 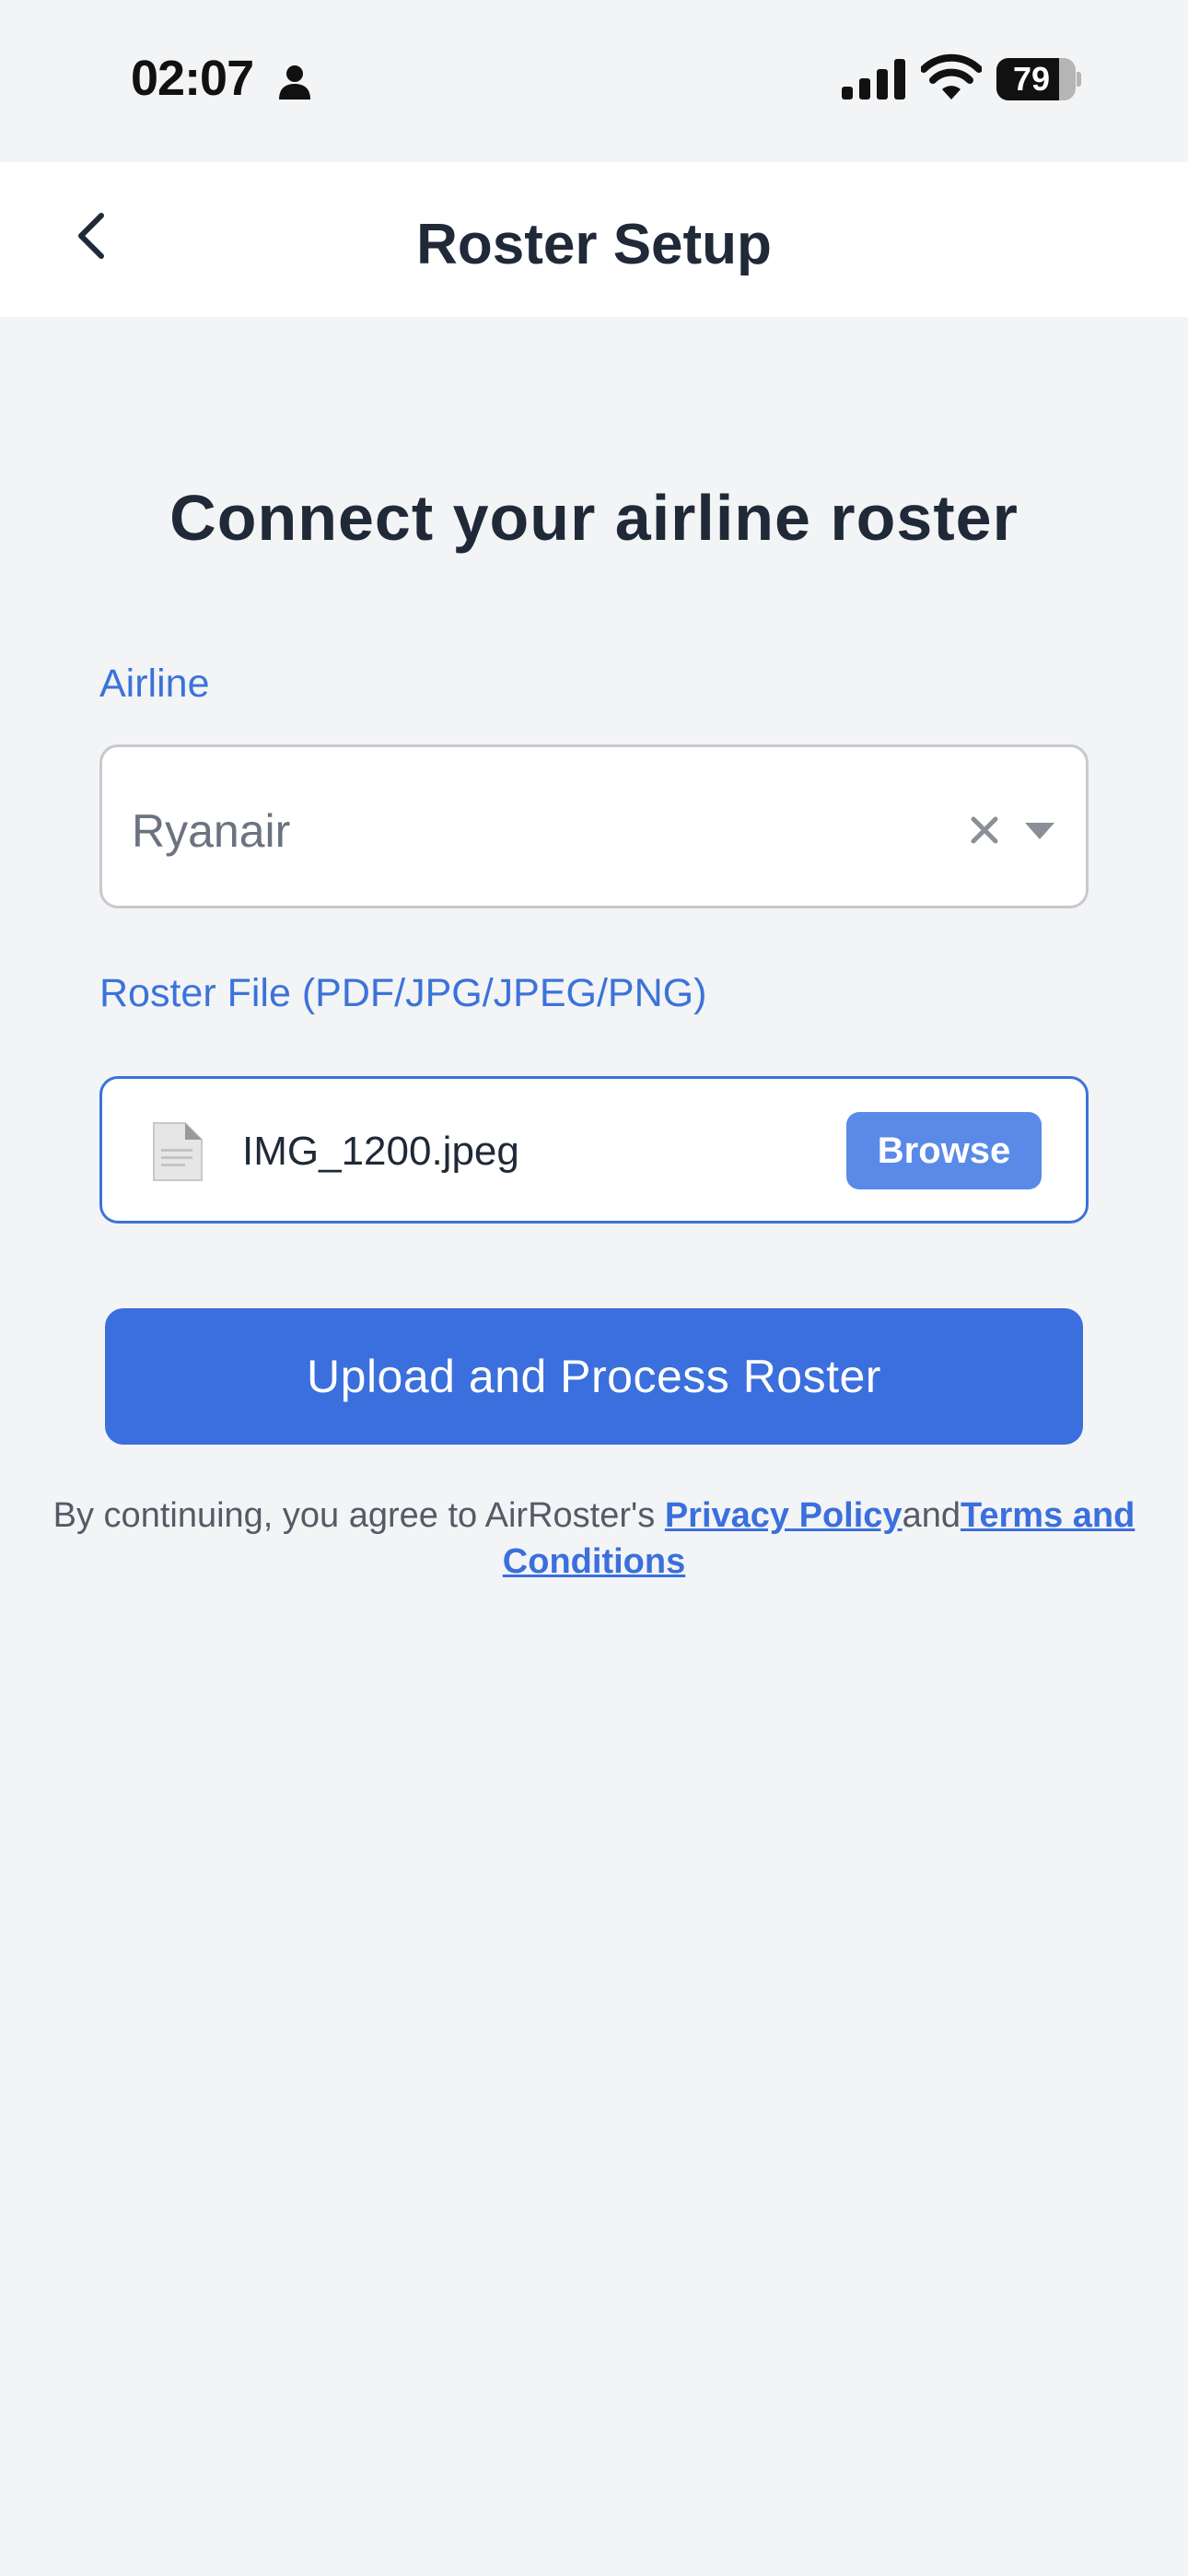 What do you see at coordinates (154, 684) in the screenshot?
I see `airline-label: Airline` at bounding box center [154, 684].